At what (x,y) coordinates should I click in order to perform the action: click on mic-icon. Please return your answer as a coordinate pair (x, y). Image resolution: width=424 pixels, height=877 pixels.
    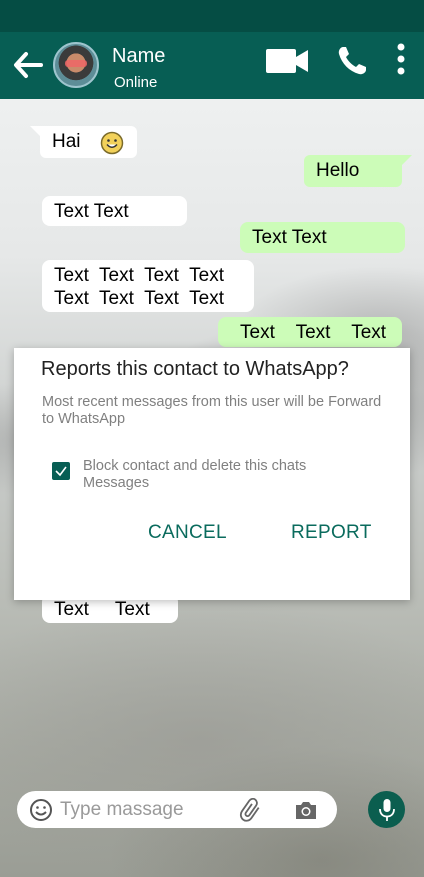
    Looking at the image, I should click on (387, 810).